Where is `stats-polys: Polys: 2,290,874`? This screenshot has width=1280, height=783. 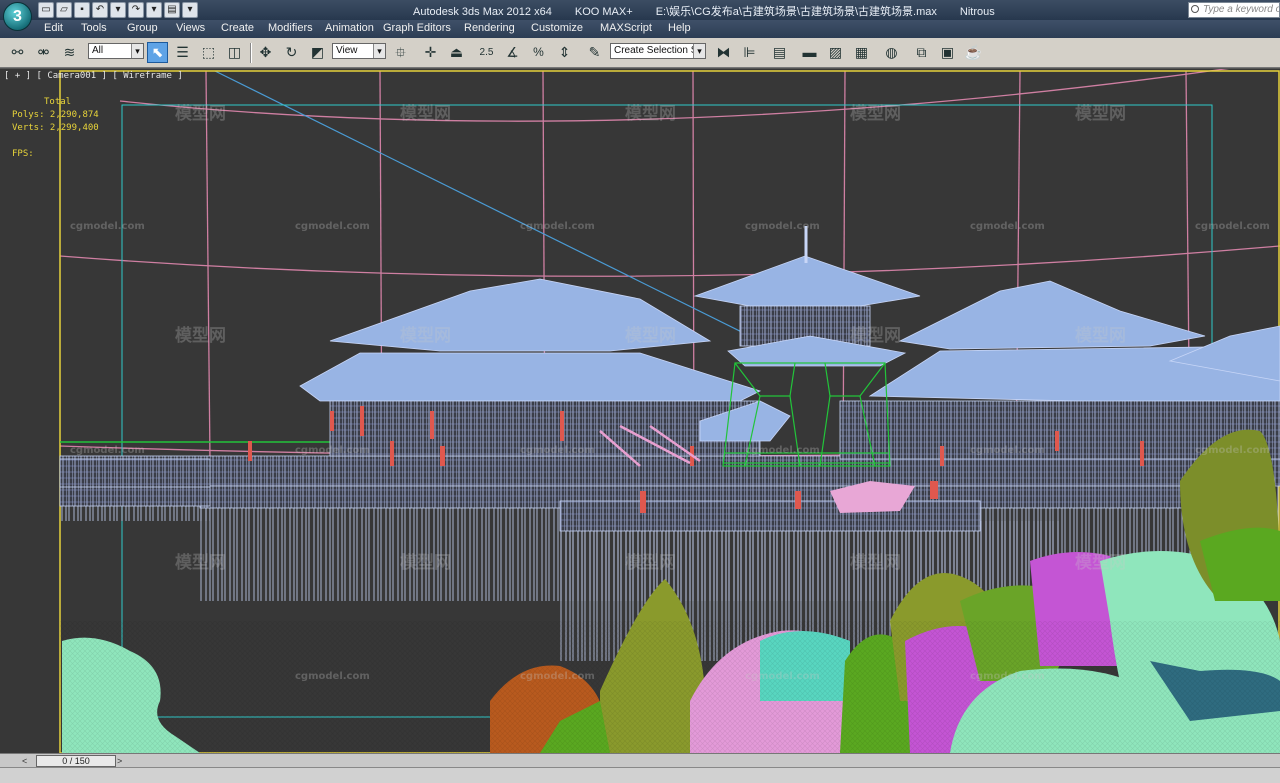 stats-polys: Polys: 2,290,874 is located at coordinates (55, 115).